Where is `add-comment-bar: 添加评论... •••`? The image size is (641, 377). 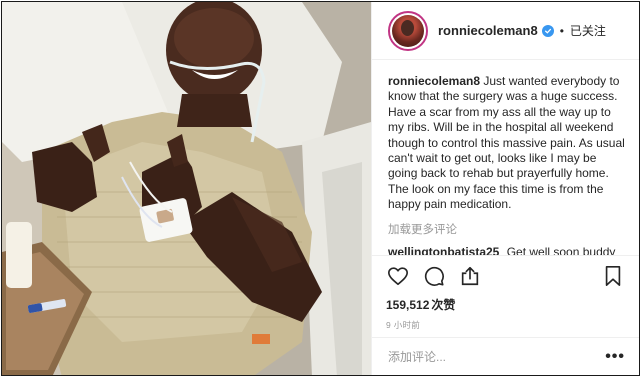
add-comment-bar: 添加评论... ••• is located at coordinates (505, 356).